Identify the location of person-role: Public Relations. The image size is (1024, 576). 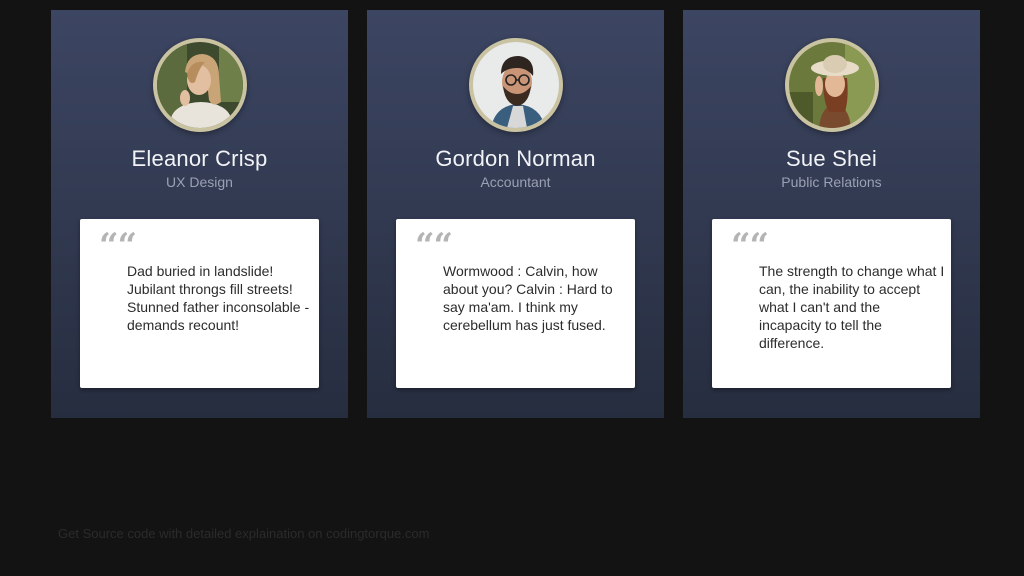
(831, 182).